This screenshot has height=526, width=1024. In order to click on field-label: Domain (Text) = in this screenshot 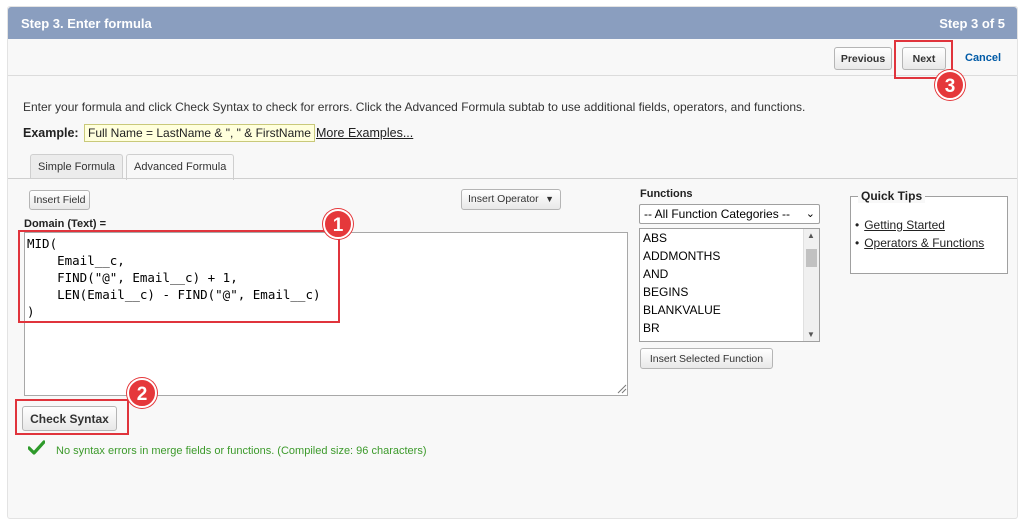, I will do `click(65, 224)`.